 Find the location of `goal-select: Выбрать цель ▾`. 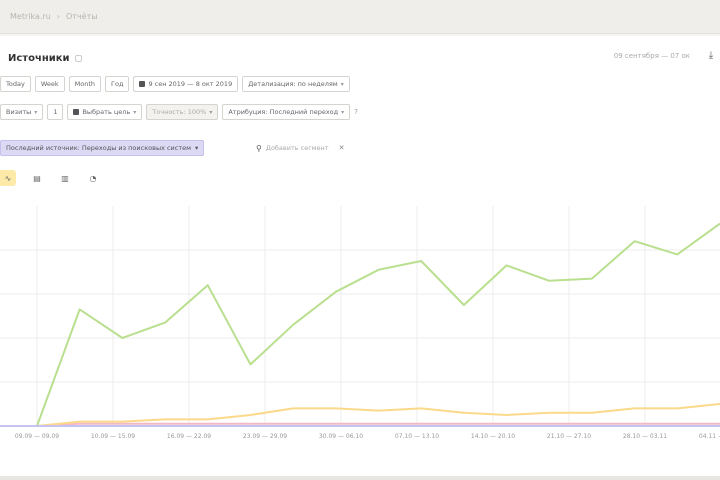

goal-select: Выбрать цель ▾ is located at coordinates (105, 112).